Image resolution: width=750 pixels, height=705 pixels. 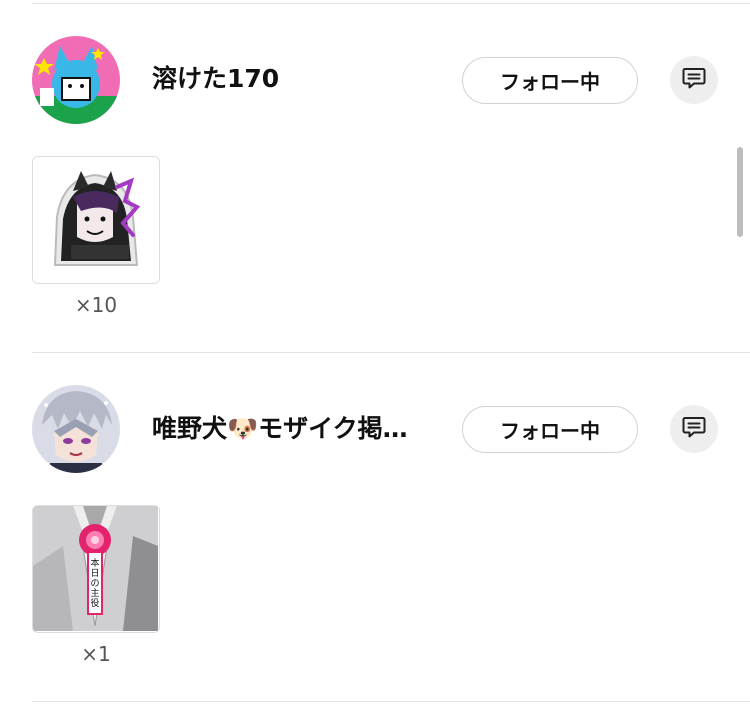 I want to click on scrollbar, so click(x=740, y=192).